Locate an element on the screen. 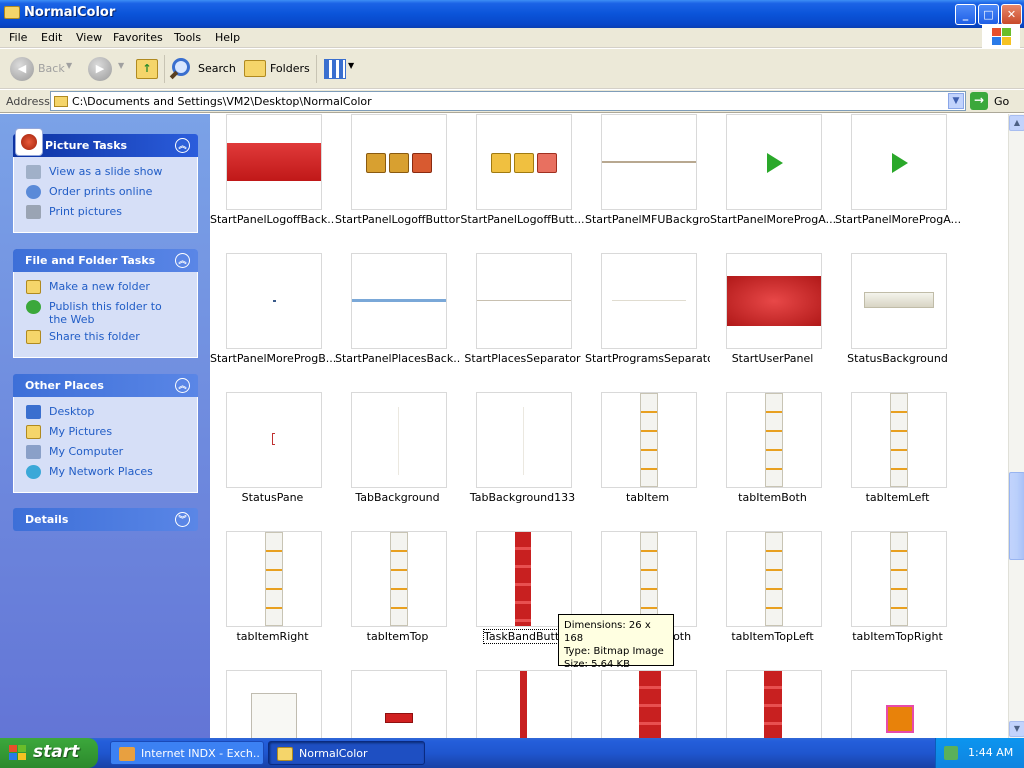 This screenshot has height=768, width=1024. back-dropdown: ▼ is located at coordinates (71, 69).